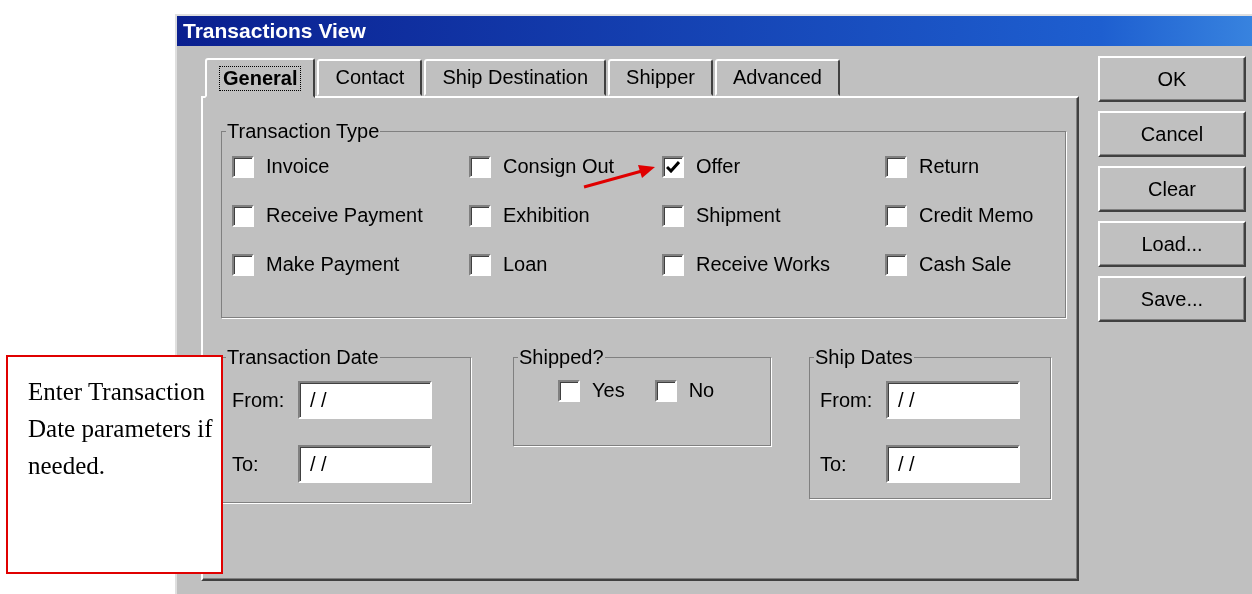 This screenshot has width=1252, height=594. Describe the element at coordinates (965, 264) in the screenshot. I see `checkbox-label: Cash Sale` at that location.